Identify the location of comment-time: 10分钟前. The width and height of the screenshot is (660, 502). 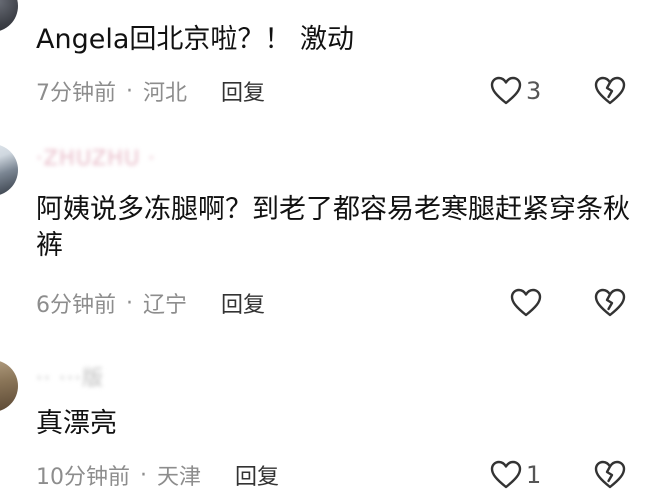
(83, 477).